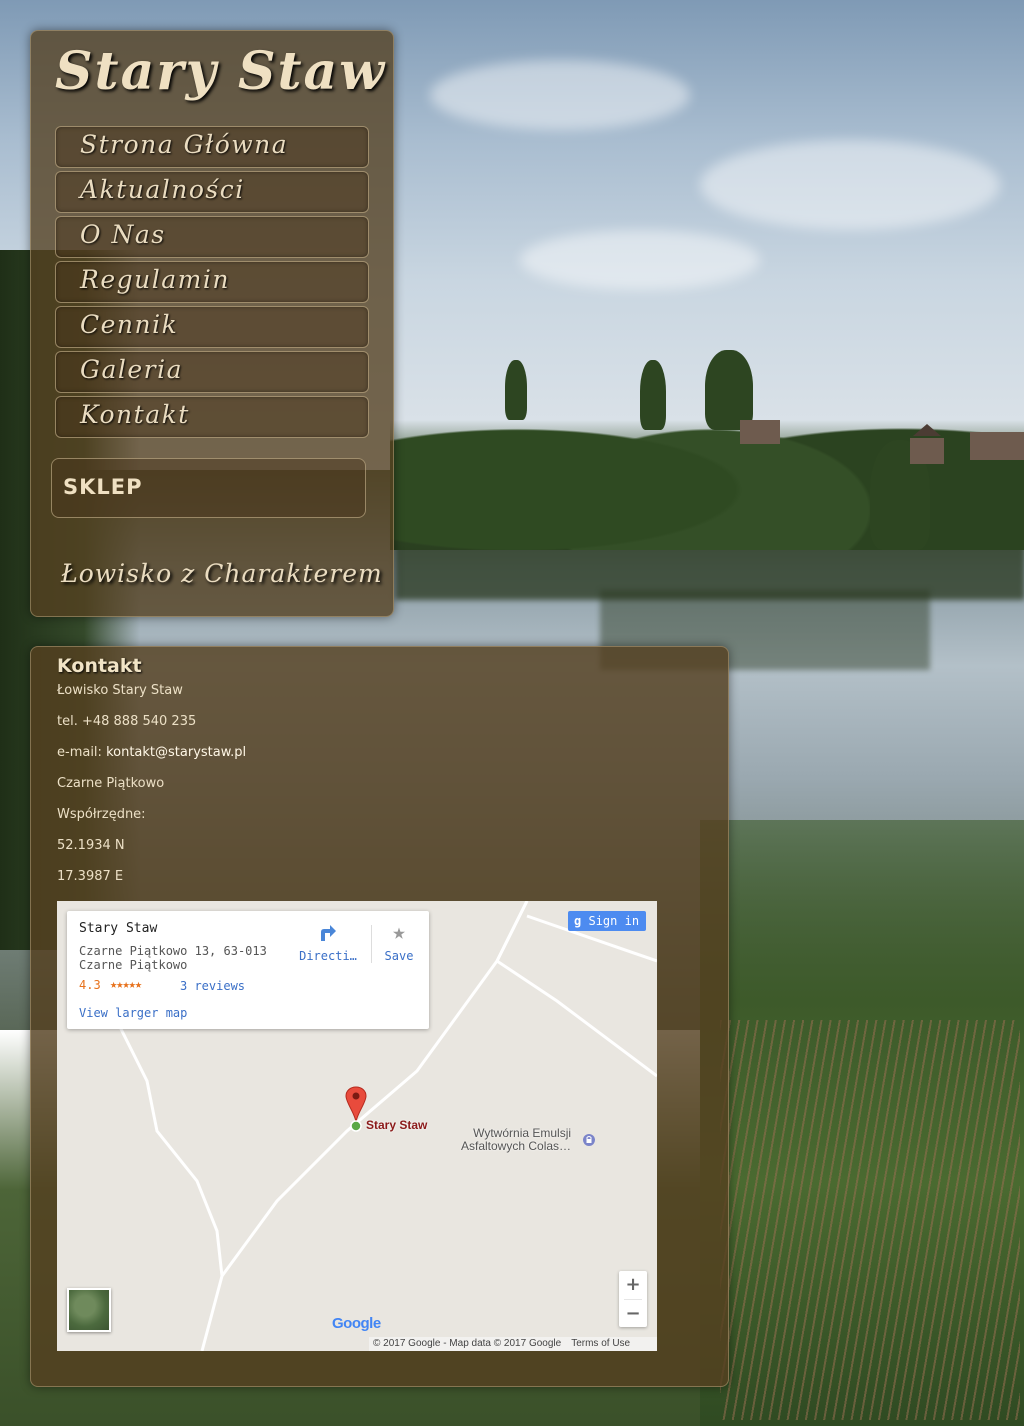 Image resolution: width=1024 pixels, height=1426 pixels. What do you see at coordinates (126, 984) in the screenshot?
I see `rating-stars-icon: ★★★★★` at bounding box center [126, 984].